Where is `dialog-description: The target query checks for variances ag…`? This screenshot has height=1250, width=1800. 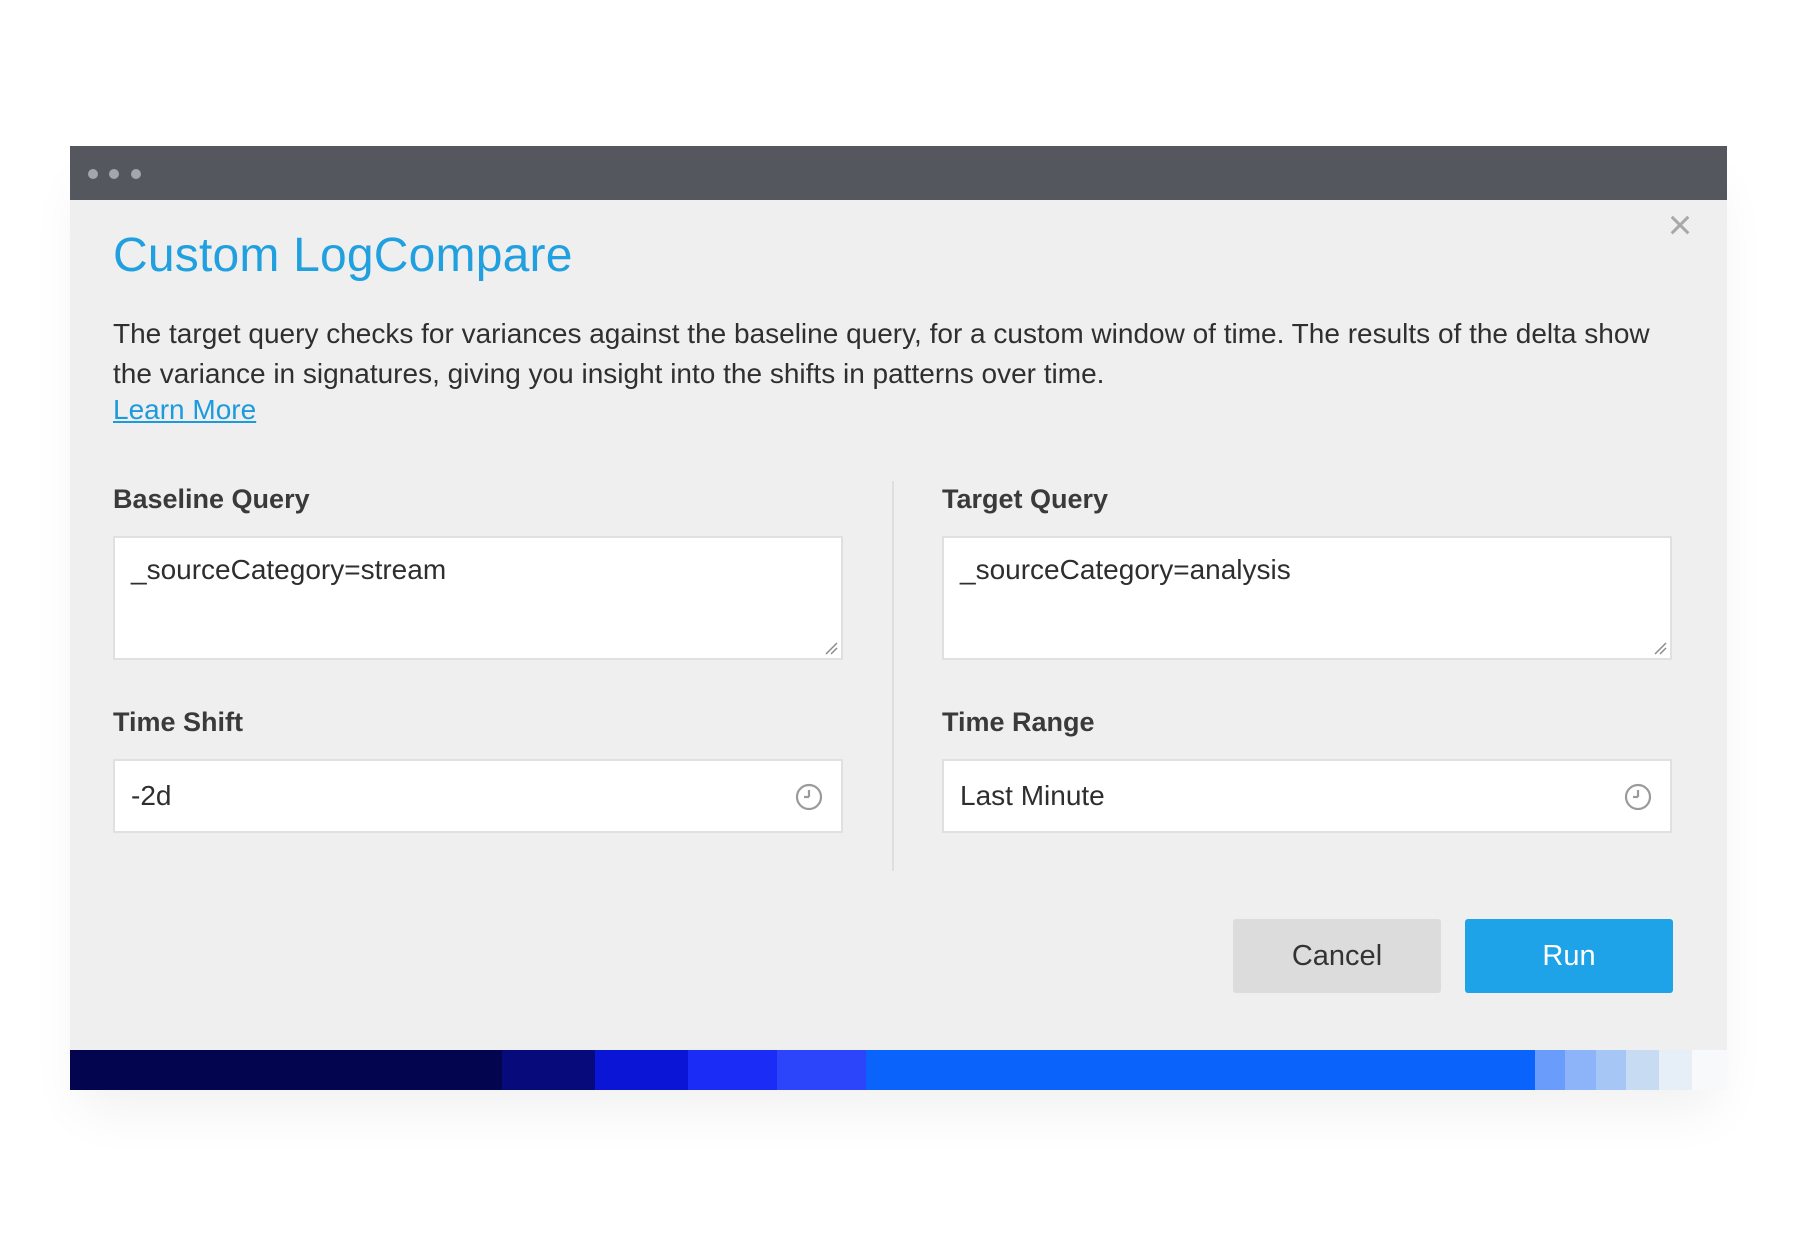 dialog-description: The target query checks for variances ag… is located at coordinates (881, 353).